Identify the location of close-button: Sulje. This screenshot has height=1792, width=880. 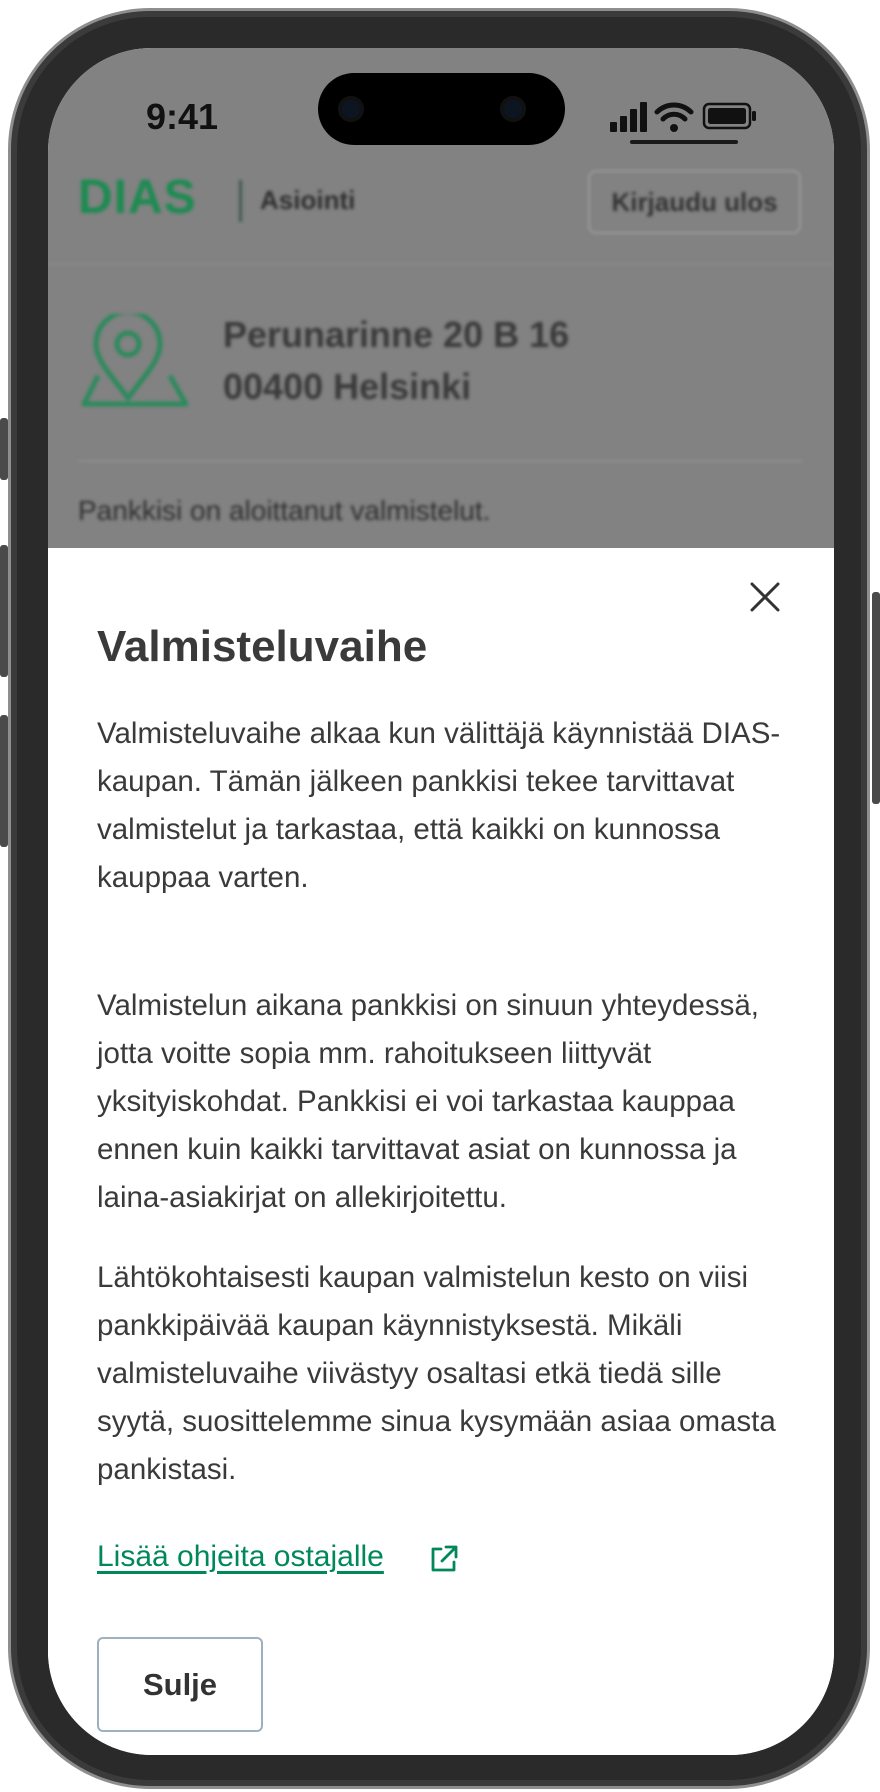
(180, 1684).